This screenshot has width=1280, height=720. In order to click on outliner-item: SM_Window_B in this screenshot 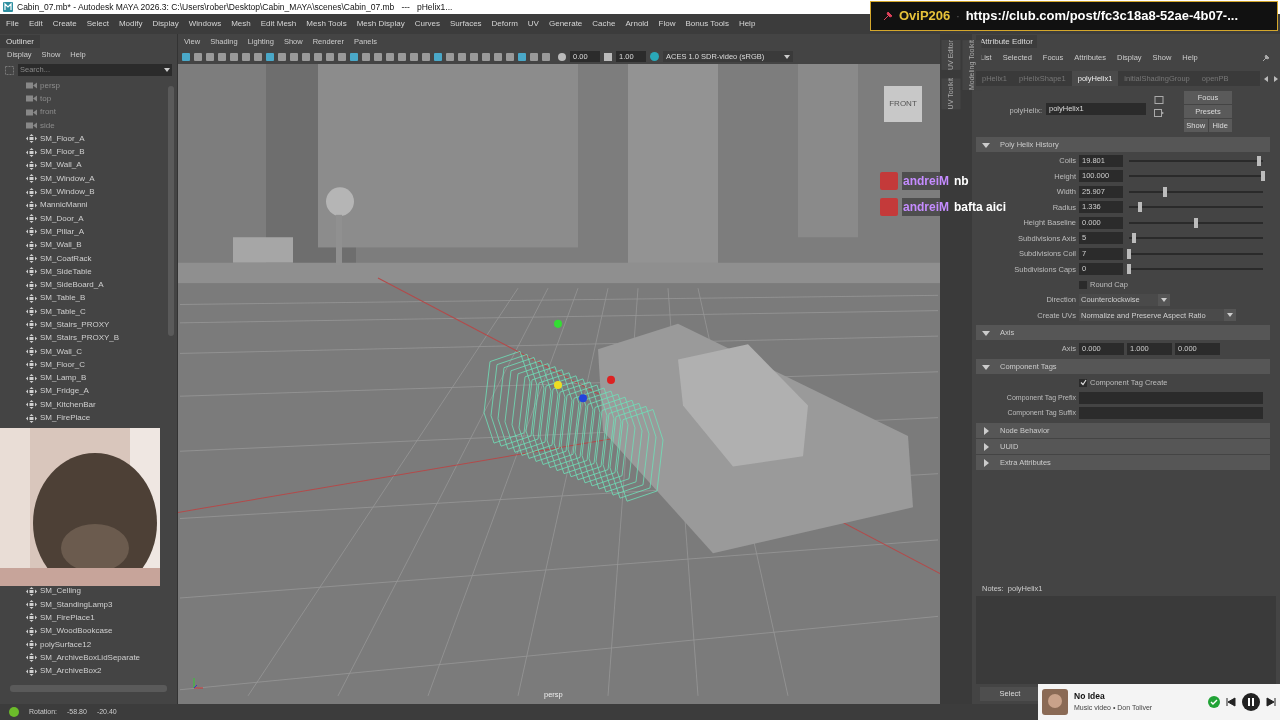, I will do `click(67, 192)`.